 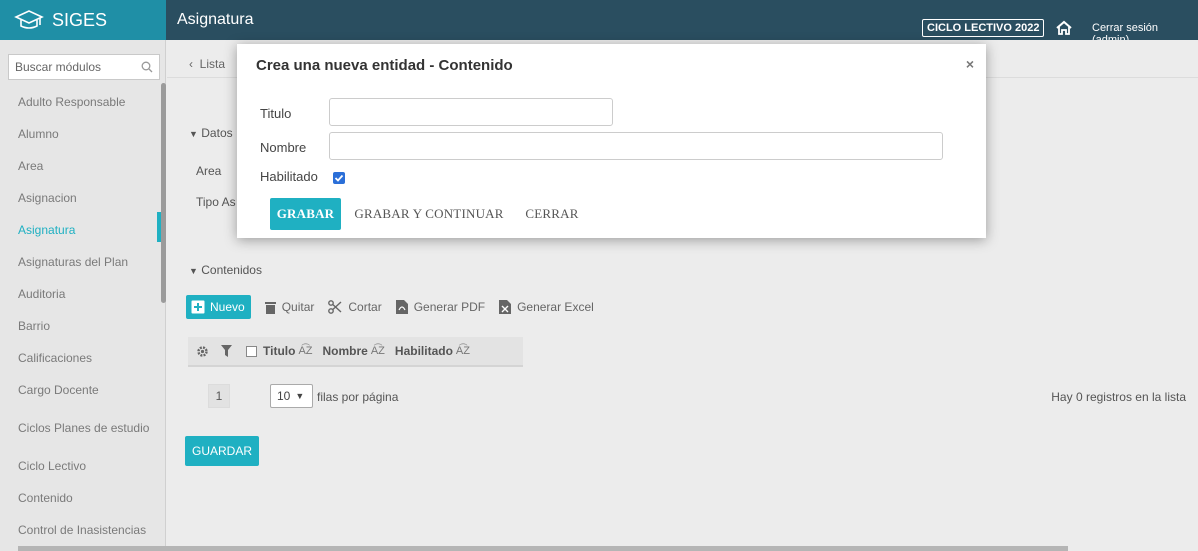 I want to click on brand-name: SIGES, so click(x=80, y=19).